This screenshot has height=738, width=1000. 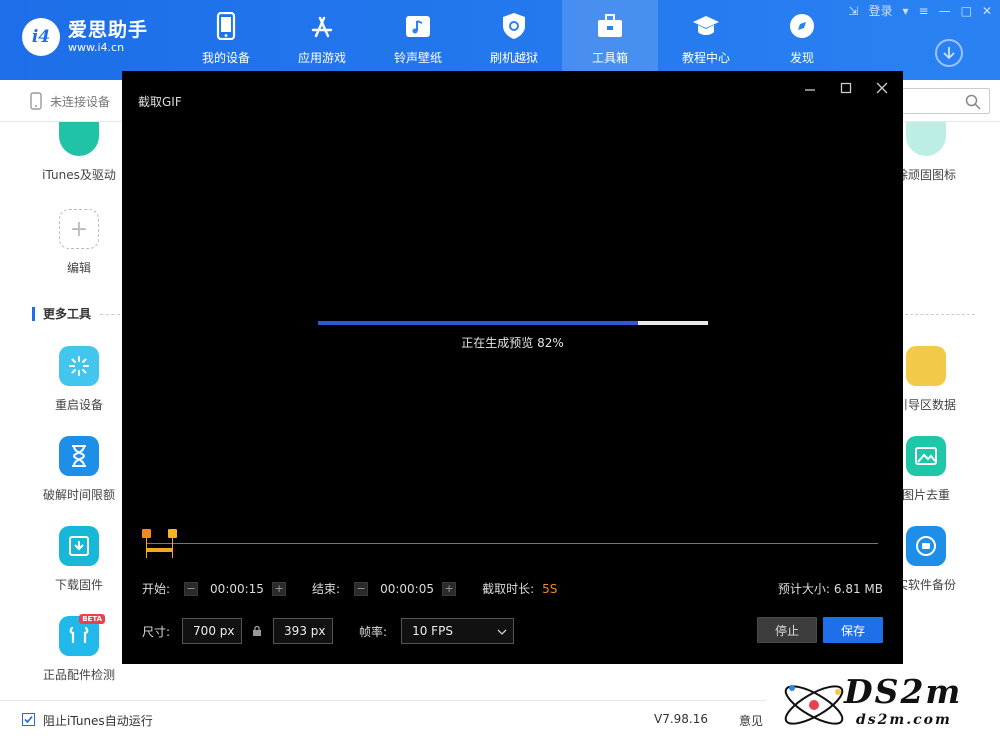 I want to click on main-nav: 我的设备 应用游戏 铃声壁纸 刷机越狱 工具箱 教程中心 发现, so click(x=514, y=40).